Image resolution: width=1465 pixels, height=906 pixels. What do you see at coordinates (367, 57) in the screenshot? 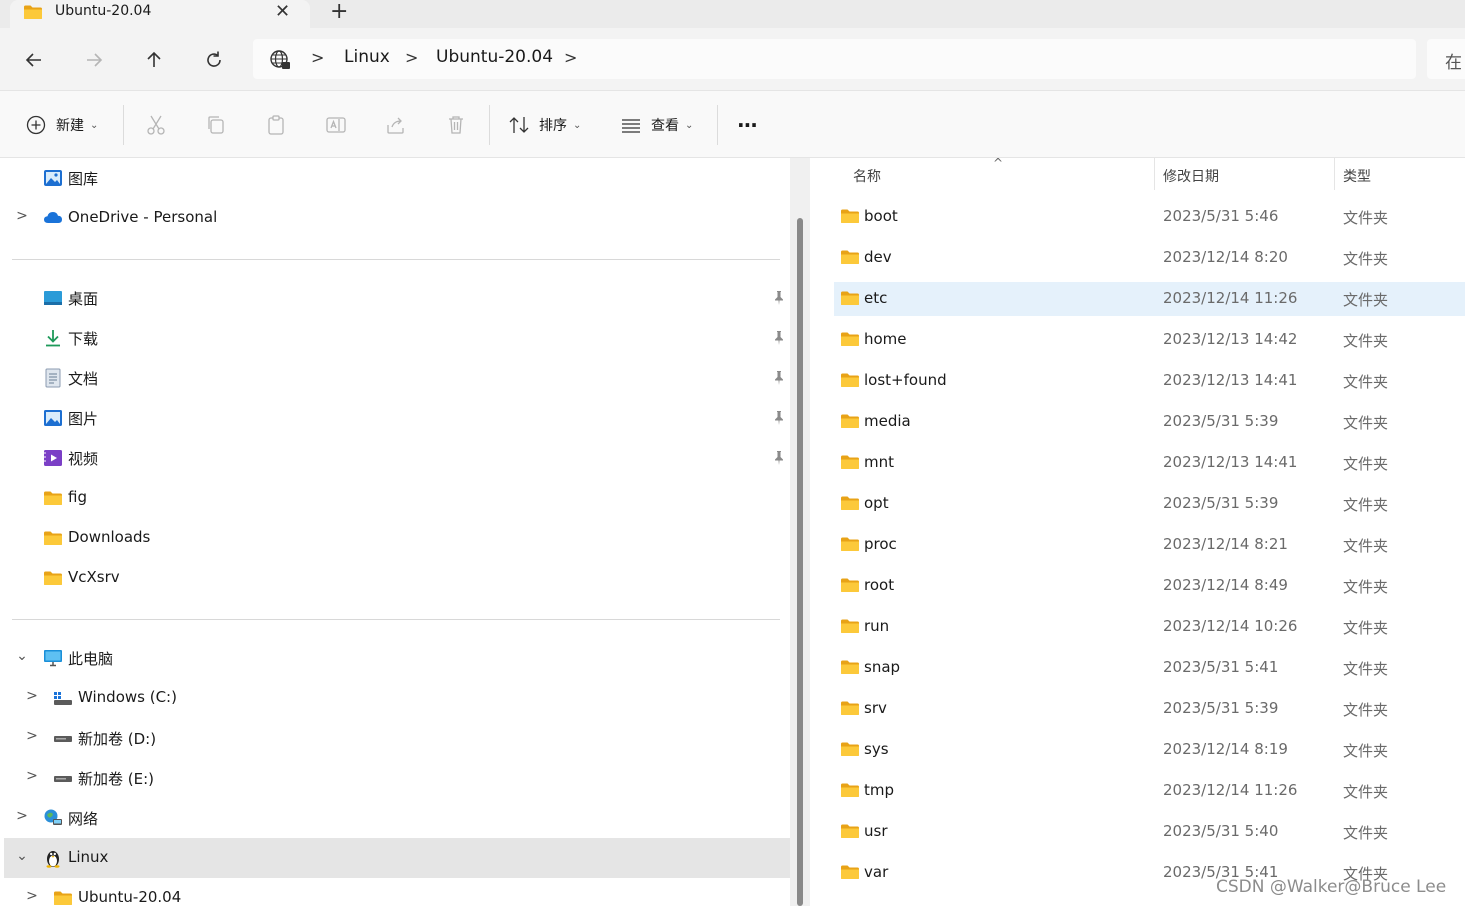
I see `breadcrumb-linux: Linux` at bounding box center [367, 57].